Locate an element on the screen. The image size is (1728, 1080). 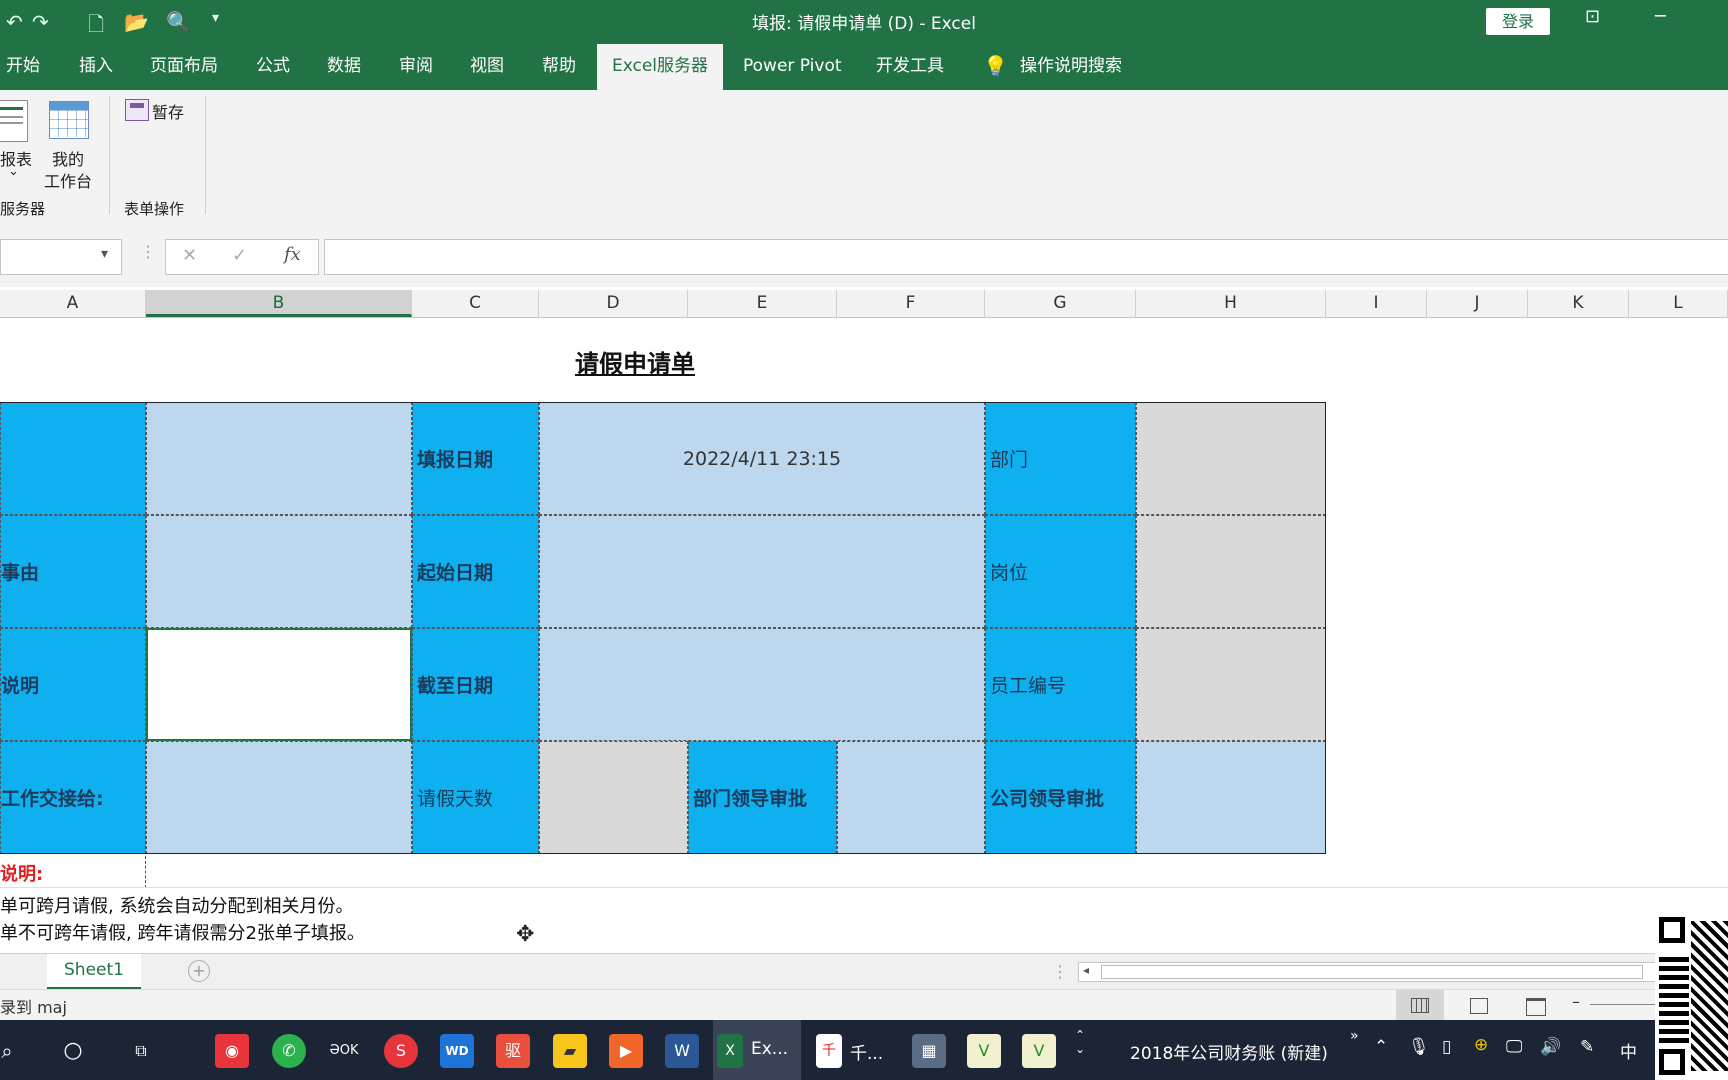
column-header-l: L is located at coordinates (1678, 303).